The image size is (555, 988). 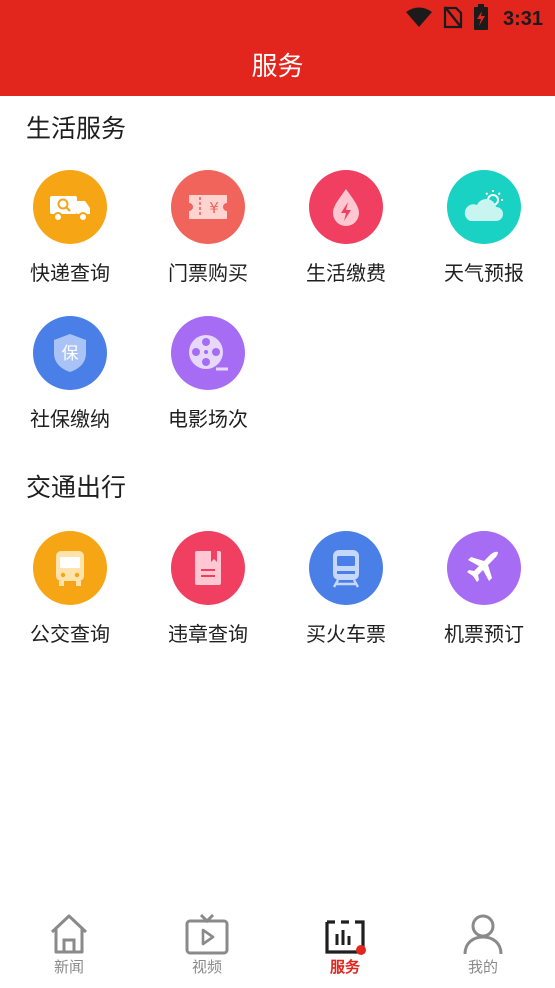 What do you see at coordinates (70, 273) in the screenshot?
I see `service-label: 快递查询` at bounding box center [70, 273].